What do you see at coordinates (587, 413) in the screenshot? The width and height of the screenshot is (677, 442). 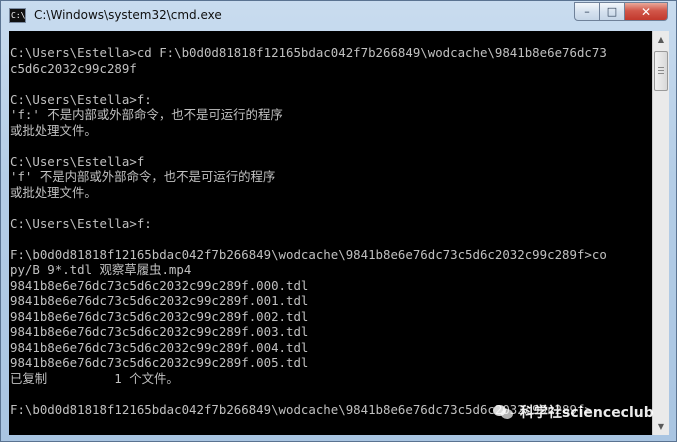 I see `watermark-text: 科学社scienceclub` at bounding box center [587, 413].